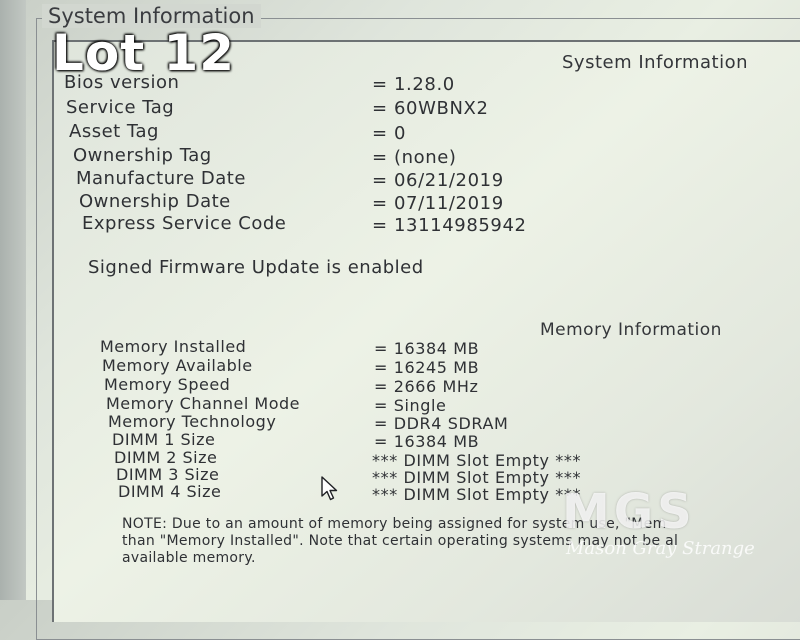 The image size is (800, 640). Describe the element at coordinates (167, 384) in the screenshot. I see `row-label-memory-speed: Memory Speed` at that location.